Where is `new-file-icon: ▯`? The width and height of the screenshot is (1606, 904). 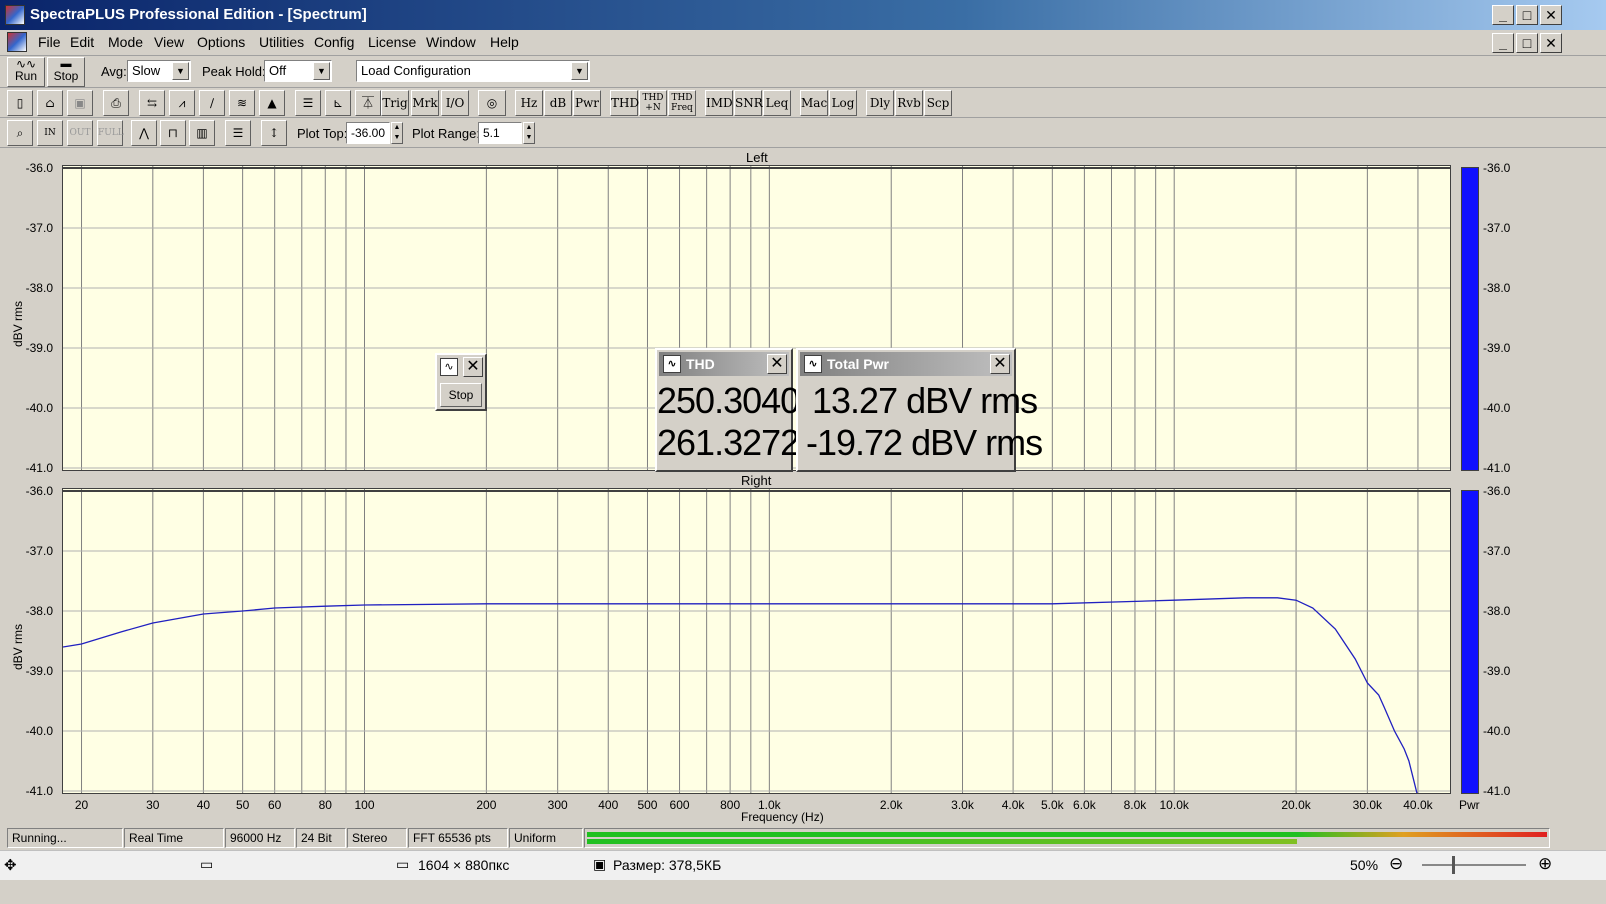
new-file-icon: ▯ is located at coordinates (20, 103).